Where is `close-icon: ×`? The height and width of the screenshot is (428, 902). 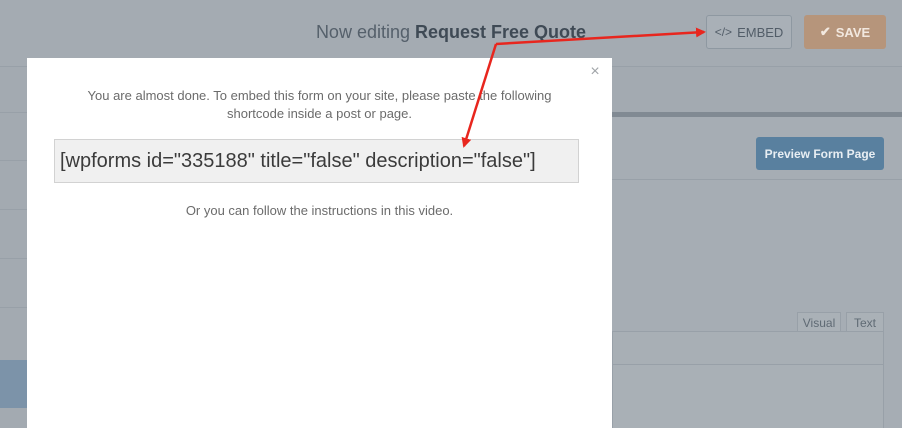 close-icon: × is located at coordinates (595, 72).